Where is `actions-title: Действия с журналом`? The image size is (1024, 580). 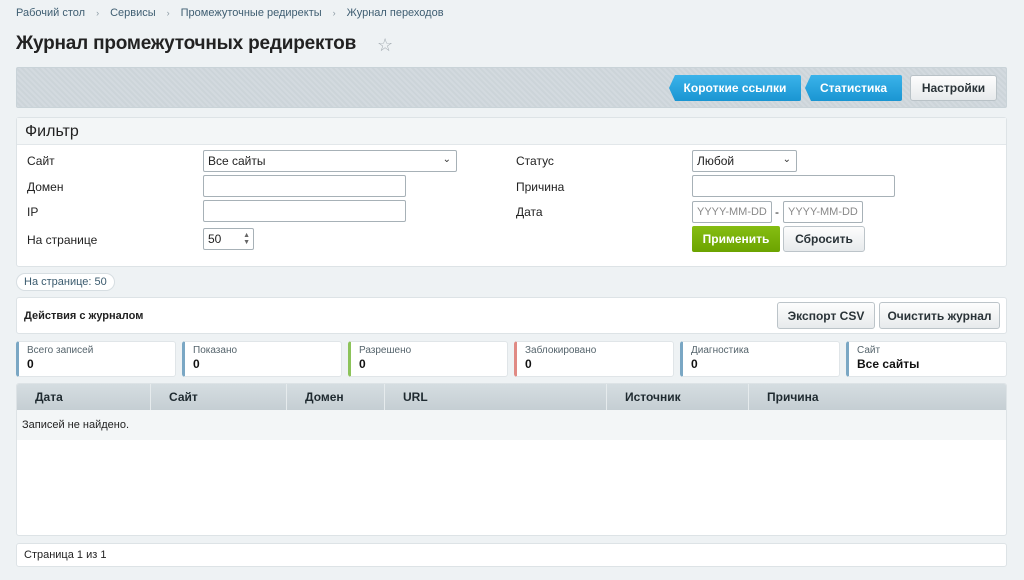
actions-title: Действия с журналом is located at coordinates (84, 316).